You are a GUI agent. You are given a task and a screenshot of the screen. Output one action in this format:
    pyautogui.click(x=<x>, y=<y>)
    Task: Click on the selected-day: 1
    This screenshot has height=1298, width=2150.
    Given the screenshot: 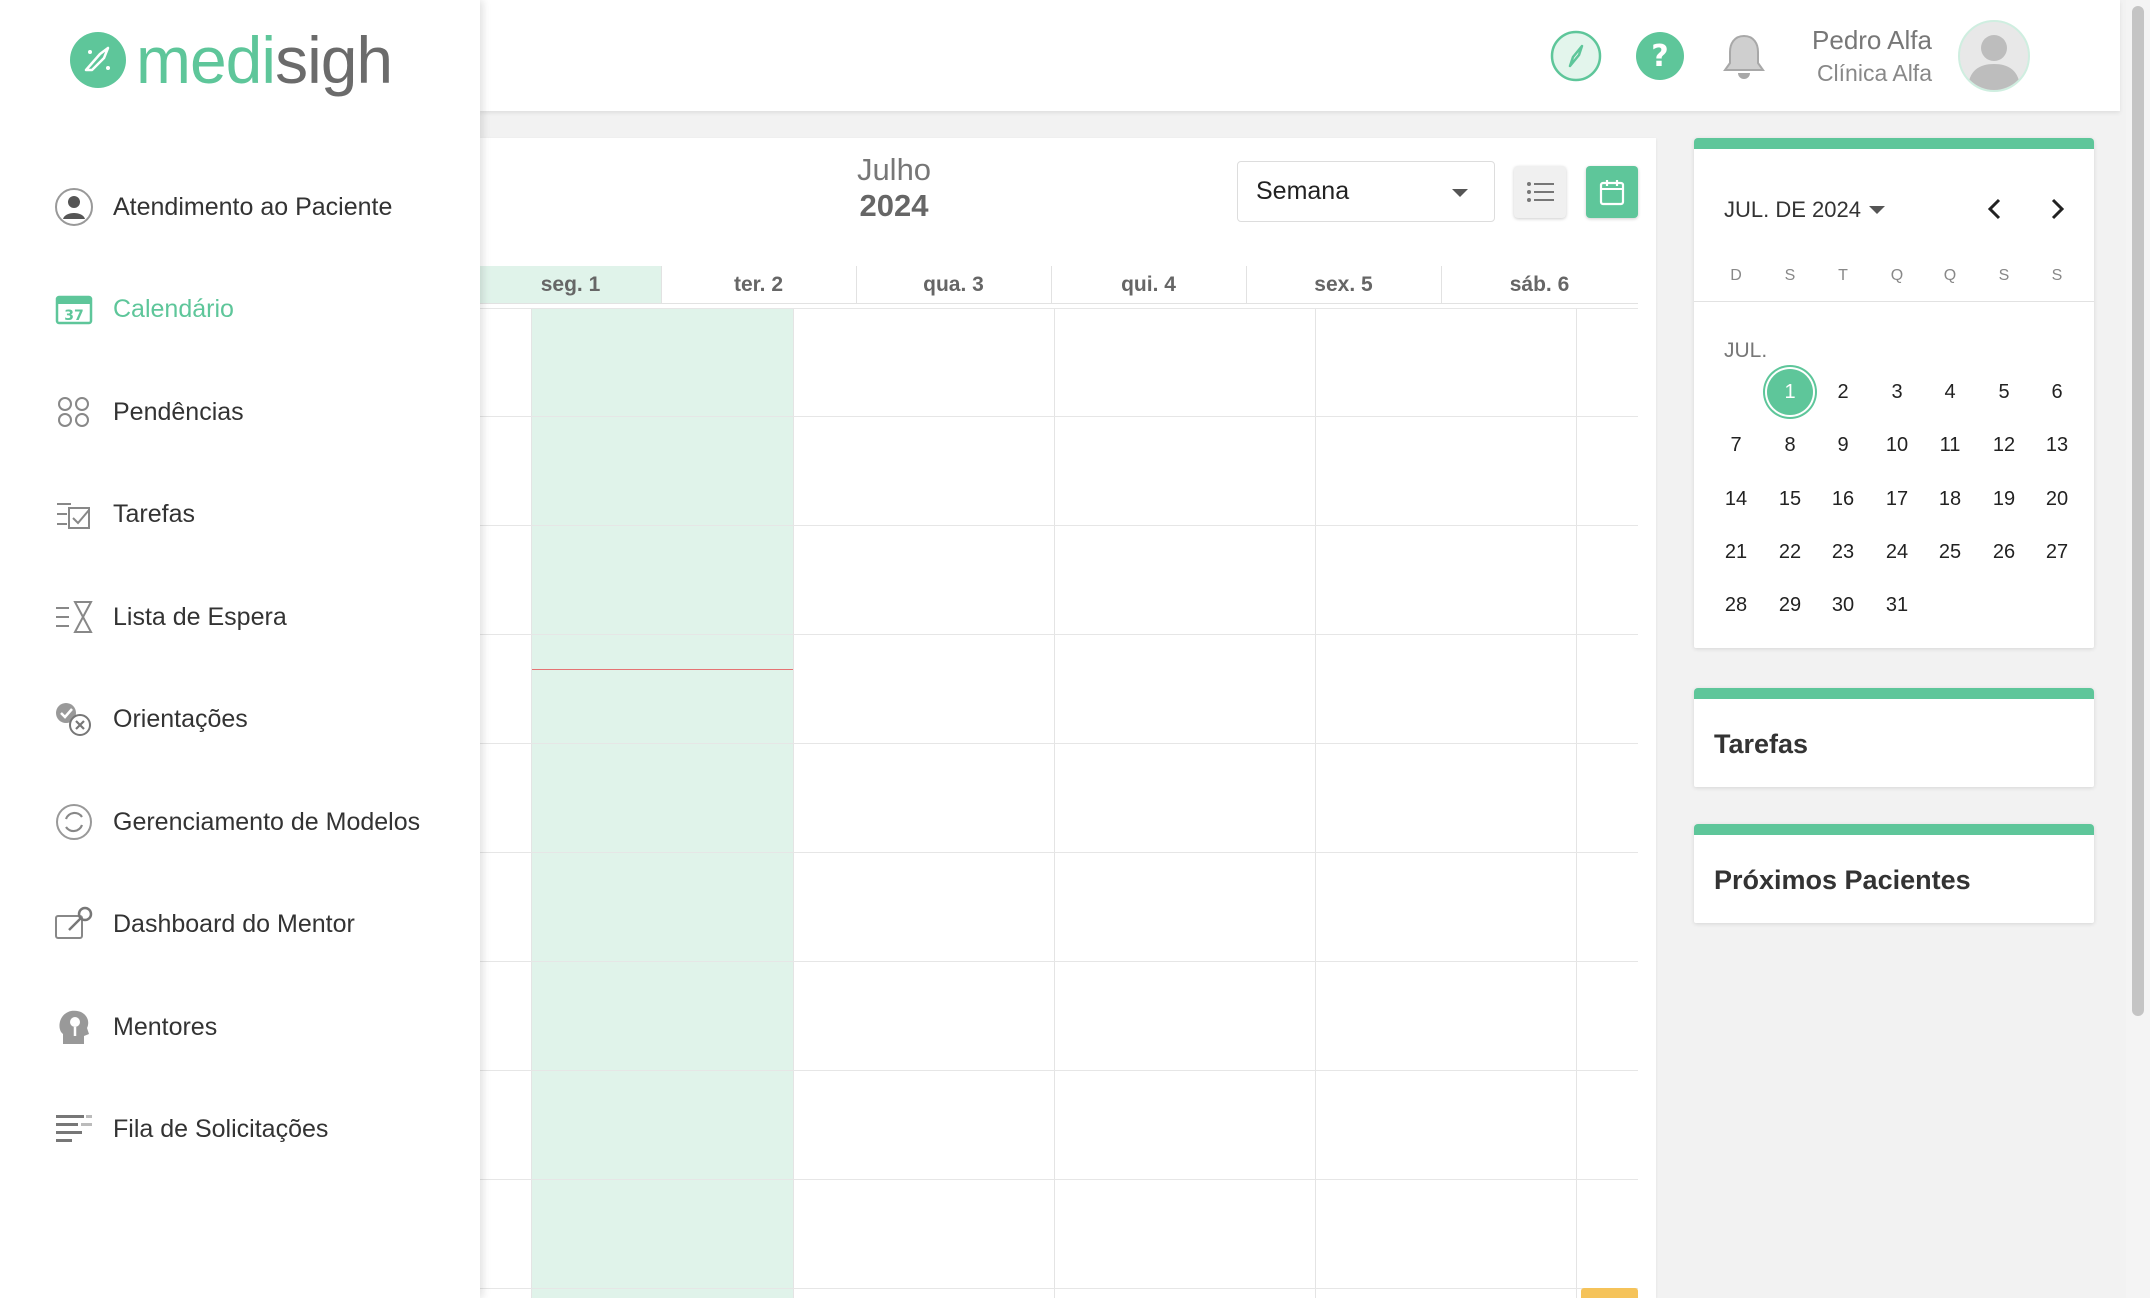 What is the action you would take?
    pyautogui.click(x=1790, y=392)
    